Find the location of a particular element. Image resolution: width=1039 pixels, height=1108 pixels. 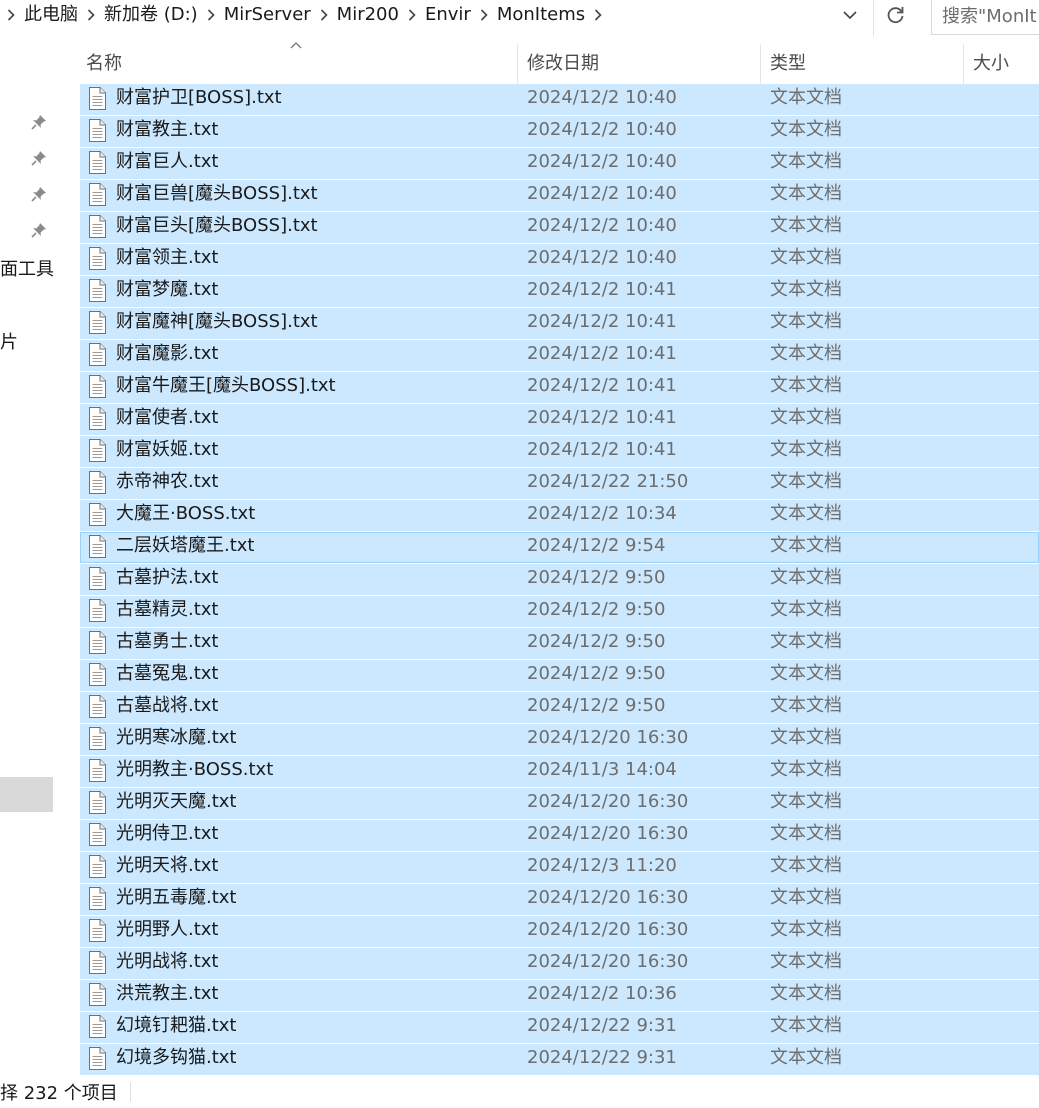

file-row: 财富魔神[魔头BOSS].txt 2024/12/2 10:41 文本文档 is located at coordinates (559, 323).